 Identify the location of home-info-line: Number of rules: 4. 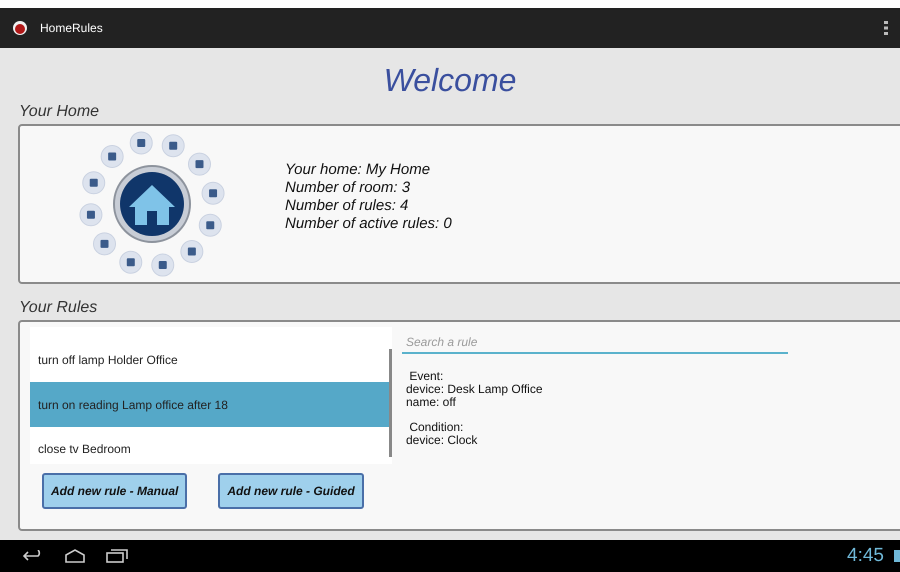
(347, 206).